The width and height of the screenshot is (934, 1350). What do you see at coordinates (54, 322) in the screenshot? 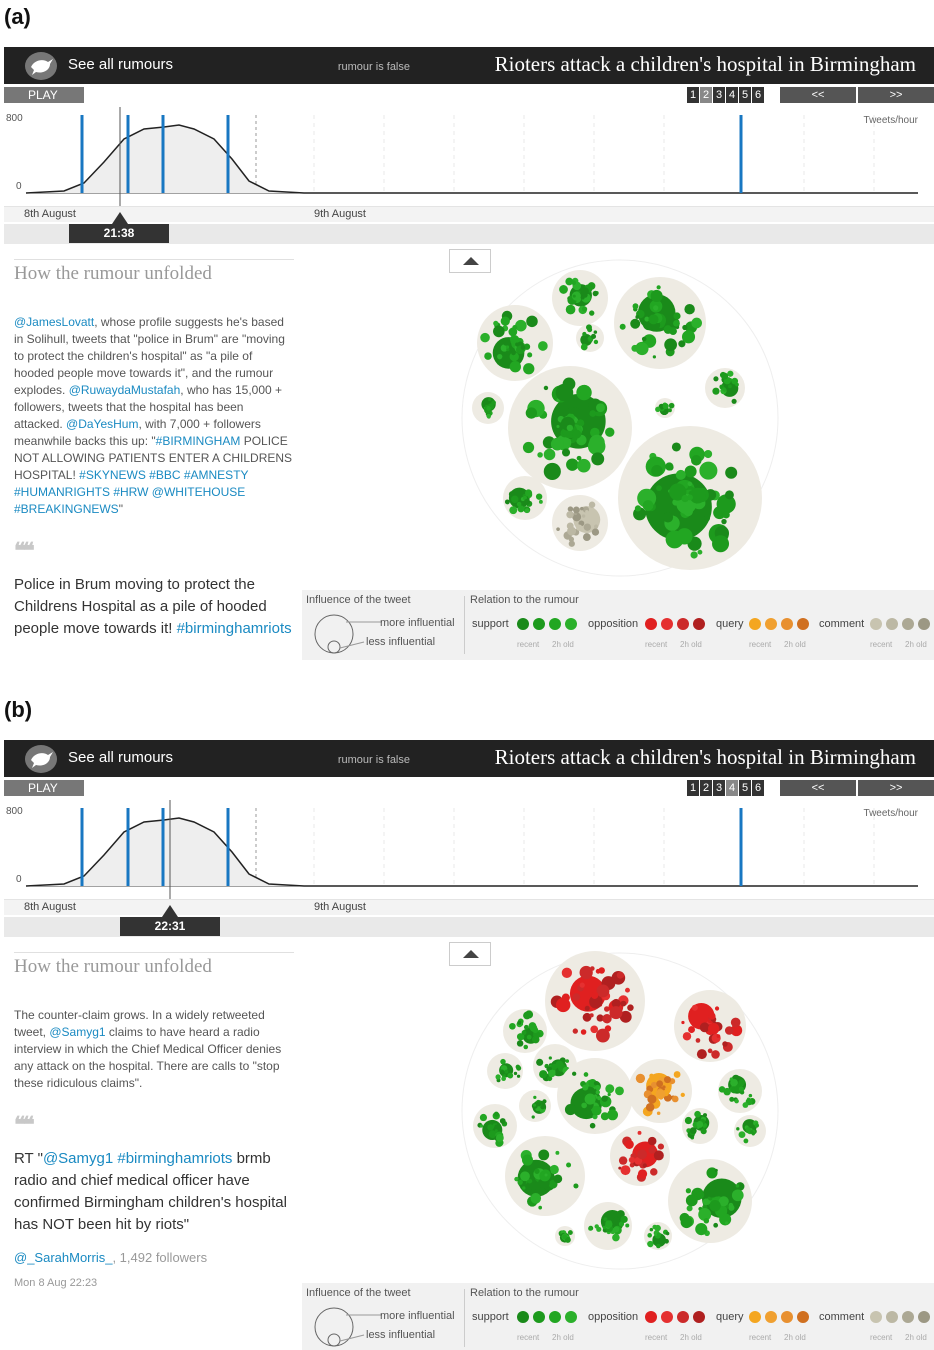
I see `inline-link: @JamesLovatt` at bounding box center [54, 322].